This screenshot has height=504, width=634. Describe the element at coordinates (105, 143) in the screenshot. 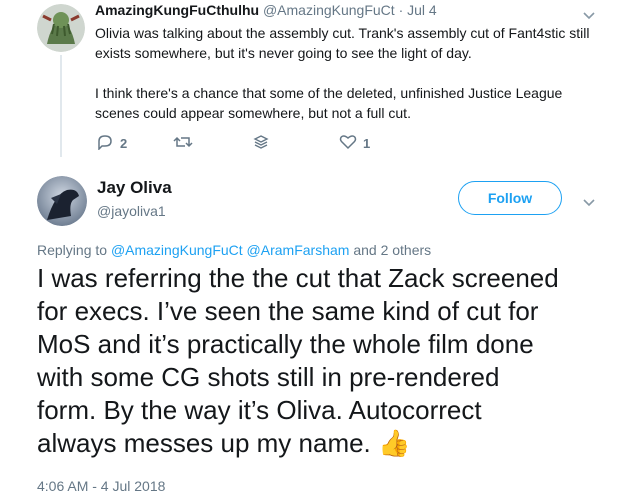

I see `reply-icon` at that location.